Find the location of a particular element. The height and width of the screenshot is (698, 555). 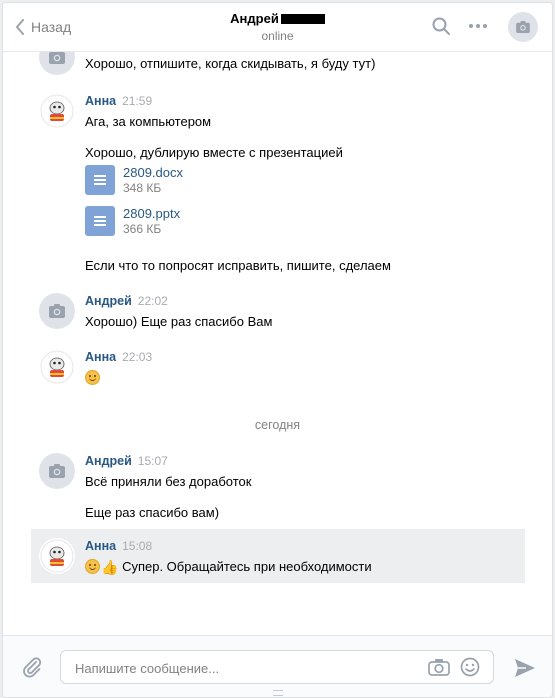

doc-size: 348 КБ is located at coordinates (142, 188).